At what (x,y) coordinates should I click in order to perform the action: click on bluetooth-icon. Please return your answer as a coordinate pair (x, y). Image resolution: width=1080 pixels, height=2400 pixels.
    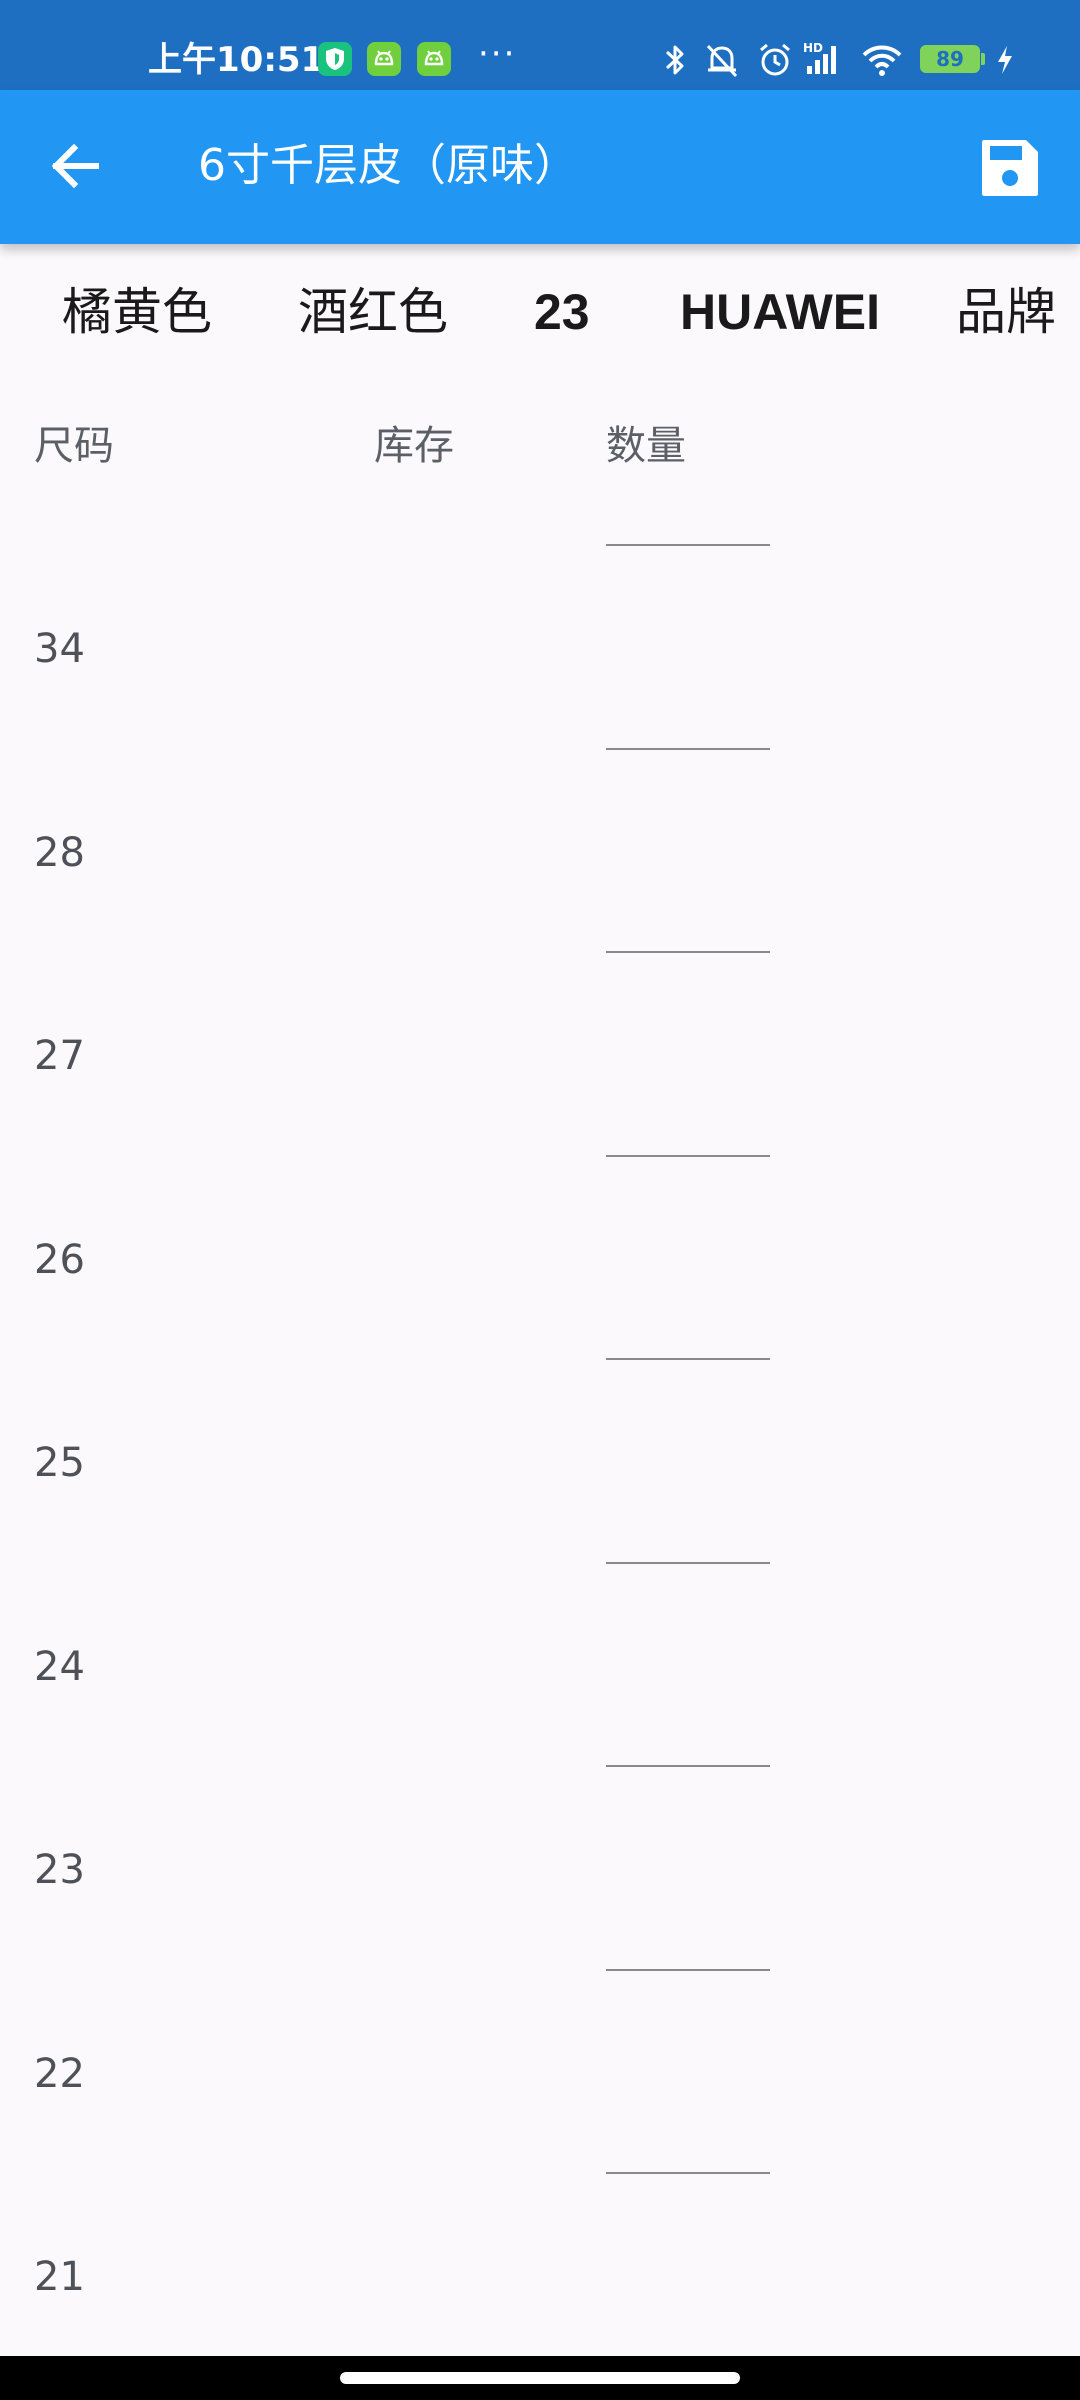
    Looking at the image, I should click on (675, 62).